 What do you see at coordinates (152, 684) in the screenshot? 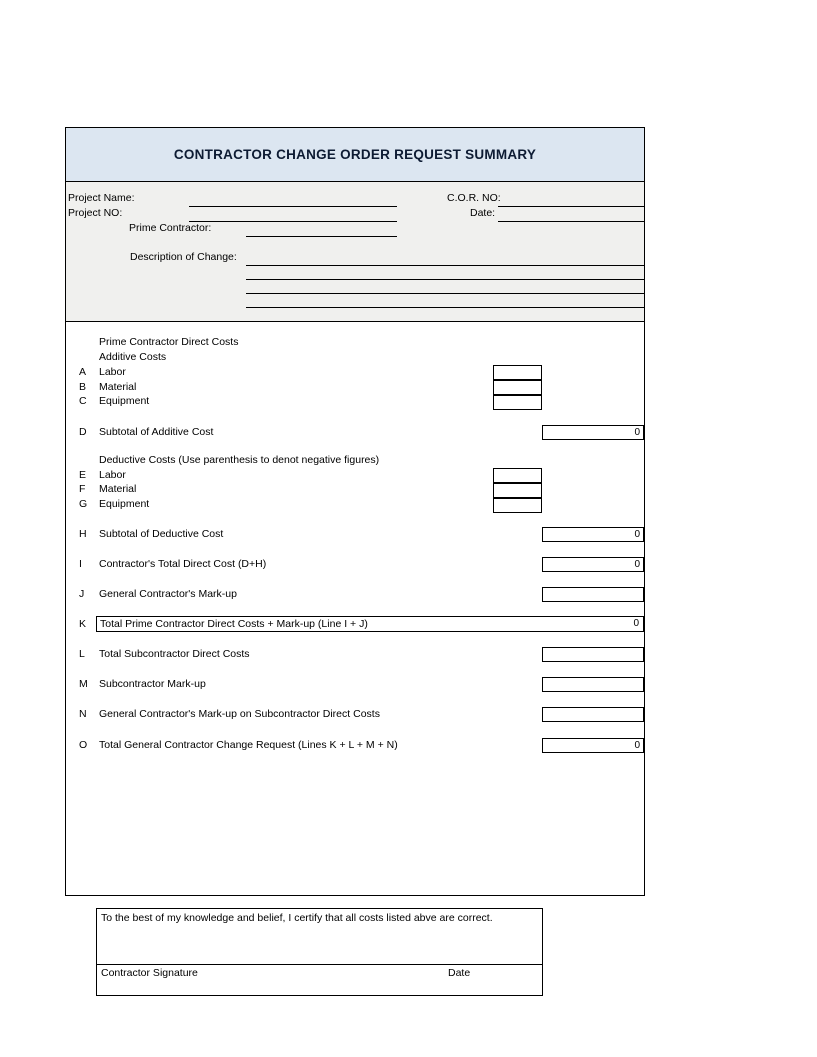
I see `row-label-subcontractor-markup: Subcontractor Mark-up` at bounding box center [152, 684].